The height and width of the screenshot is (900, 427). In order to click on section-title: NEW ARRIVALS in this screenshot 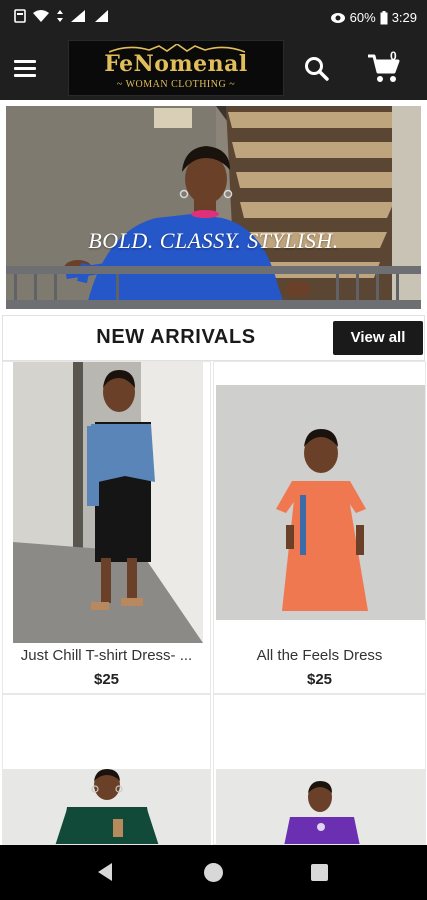, I will do `click(176, 337)`.